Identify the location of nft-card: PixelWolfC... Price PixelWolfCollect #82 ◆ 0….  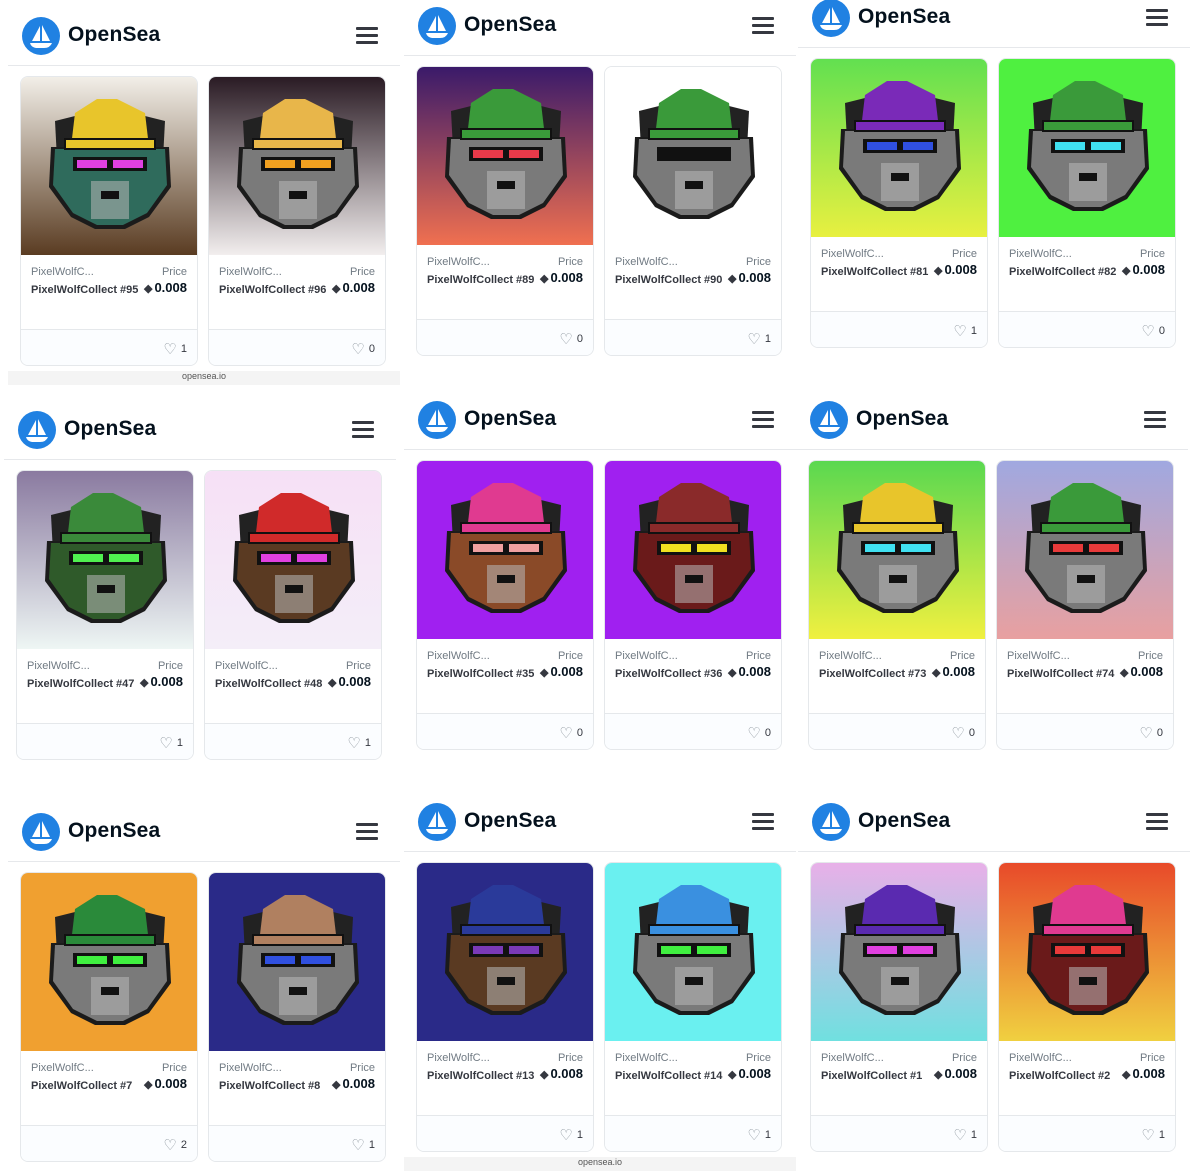
(1087, 203).